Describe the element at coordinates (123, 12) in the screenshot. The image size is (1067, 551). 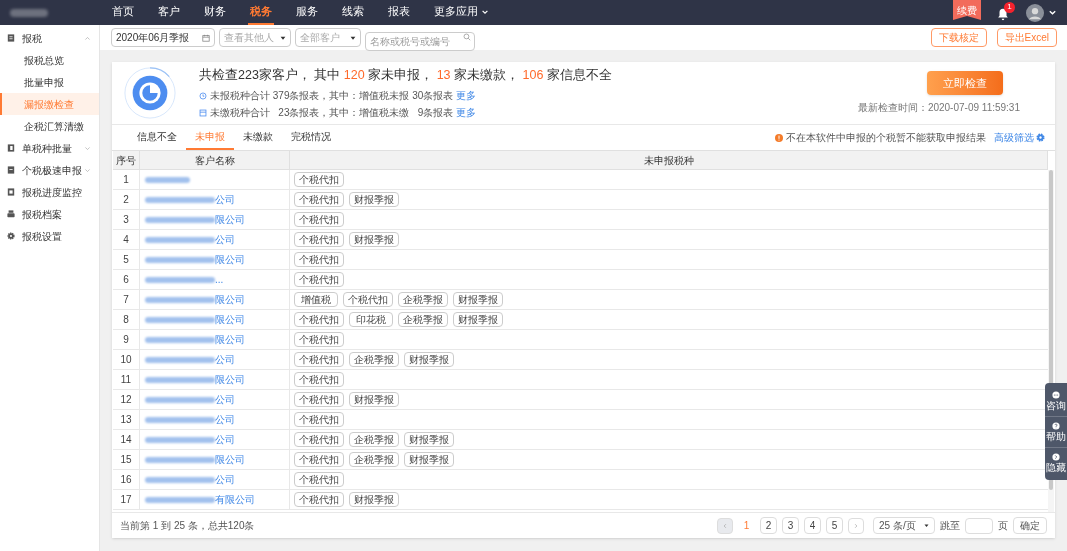
I see `nav-tab: 首页` at that location.